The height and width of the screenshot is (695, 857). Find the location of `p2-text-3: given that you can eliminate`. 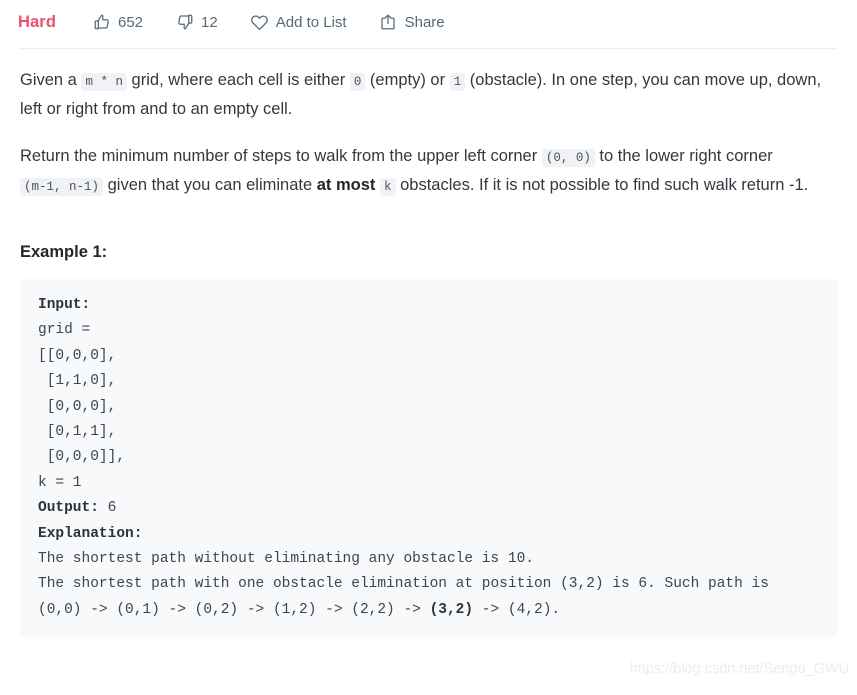

p2-text-3: given that you can eliminate is located at coordinates (210, 185).